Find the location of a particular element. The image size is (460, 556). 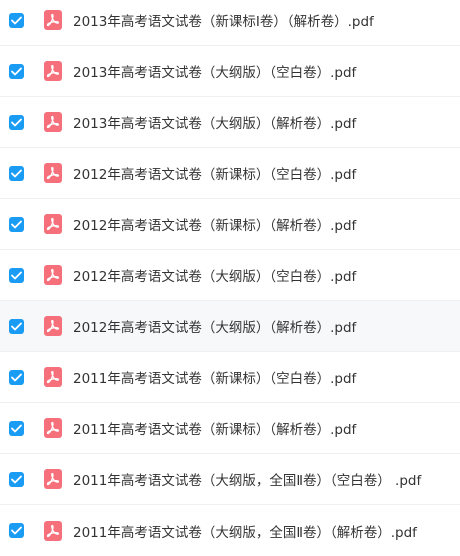

file-name: 2012年高考语文试卷（新课标）（解析卷）.pdf is located at coordinates (215, 226).